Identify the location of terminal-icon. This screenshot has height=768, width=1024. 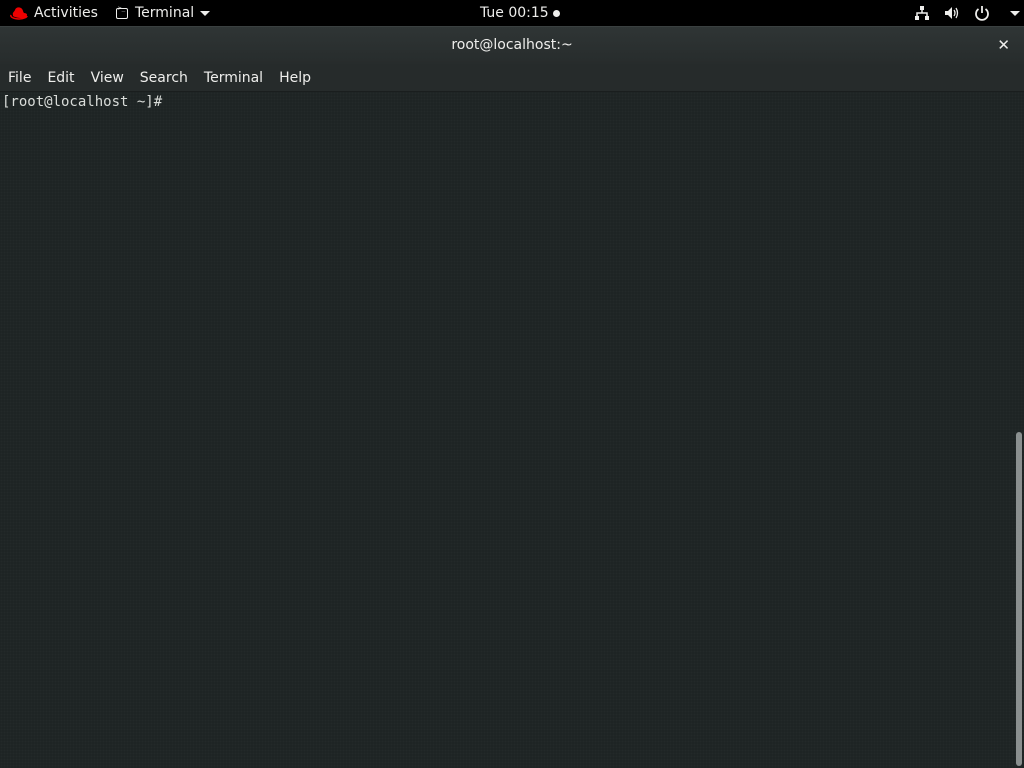
(122, 12).